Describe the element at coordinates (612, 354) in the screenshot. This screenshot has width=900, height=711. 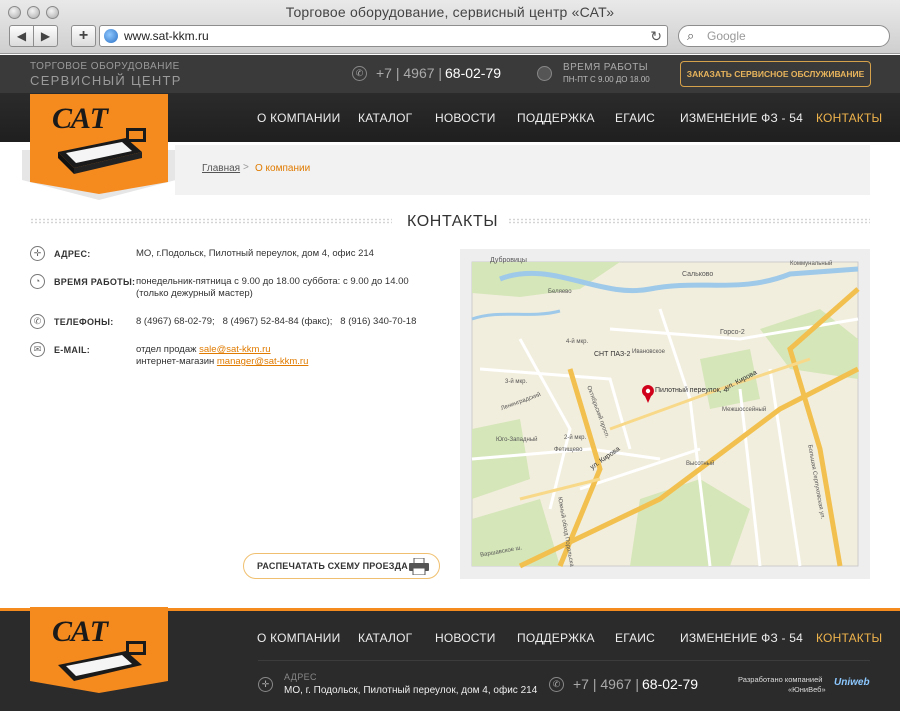
I see `map-label: СНТ ПАЗ-2` at that location.